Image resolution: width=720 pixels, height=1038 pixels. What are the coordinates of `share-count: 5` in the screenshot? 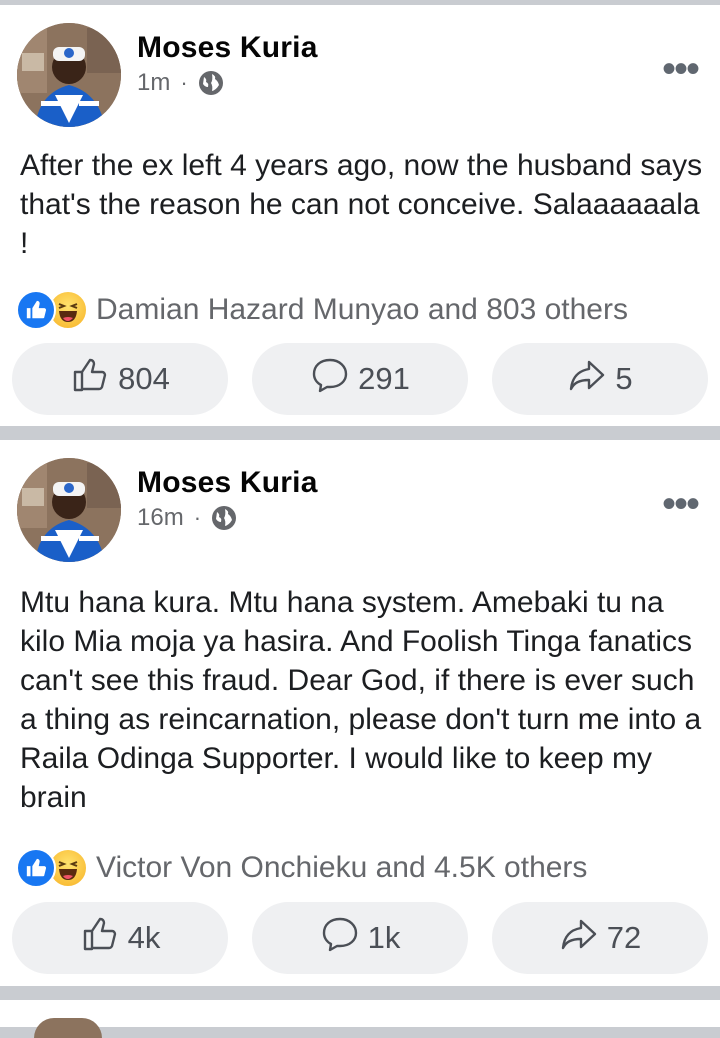 It's located at (624, 378).